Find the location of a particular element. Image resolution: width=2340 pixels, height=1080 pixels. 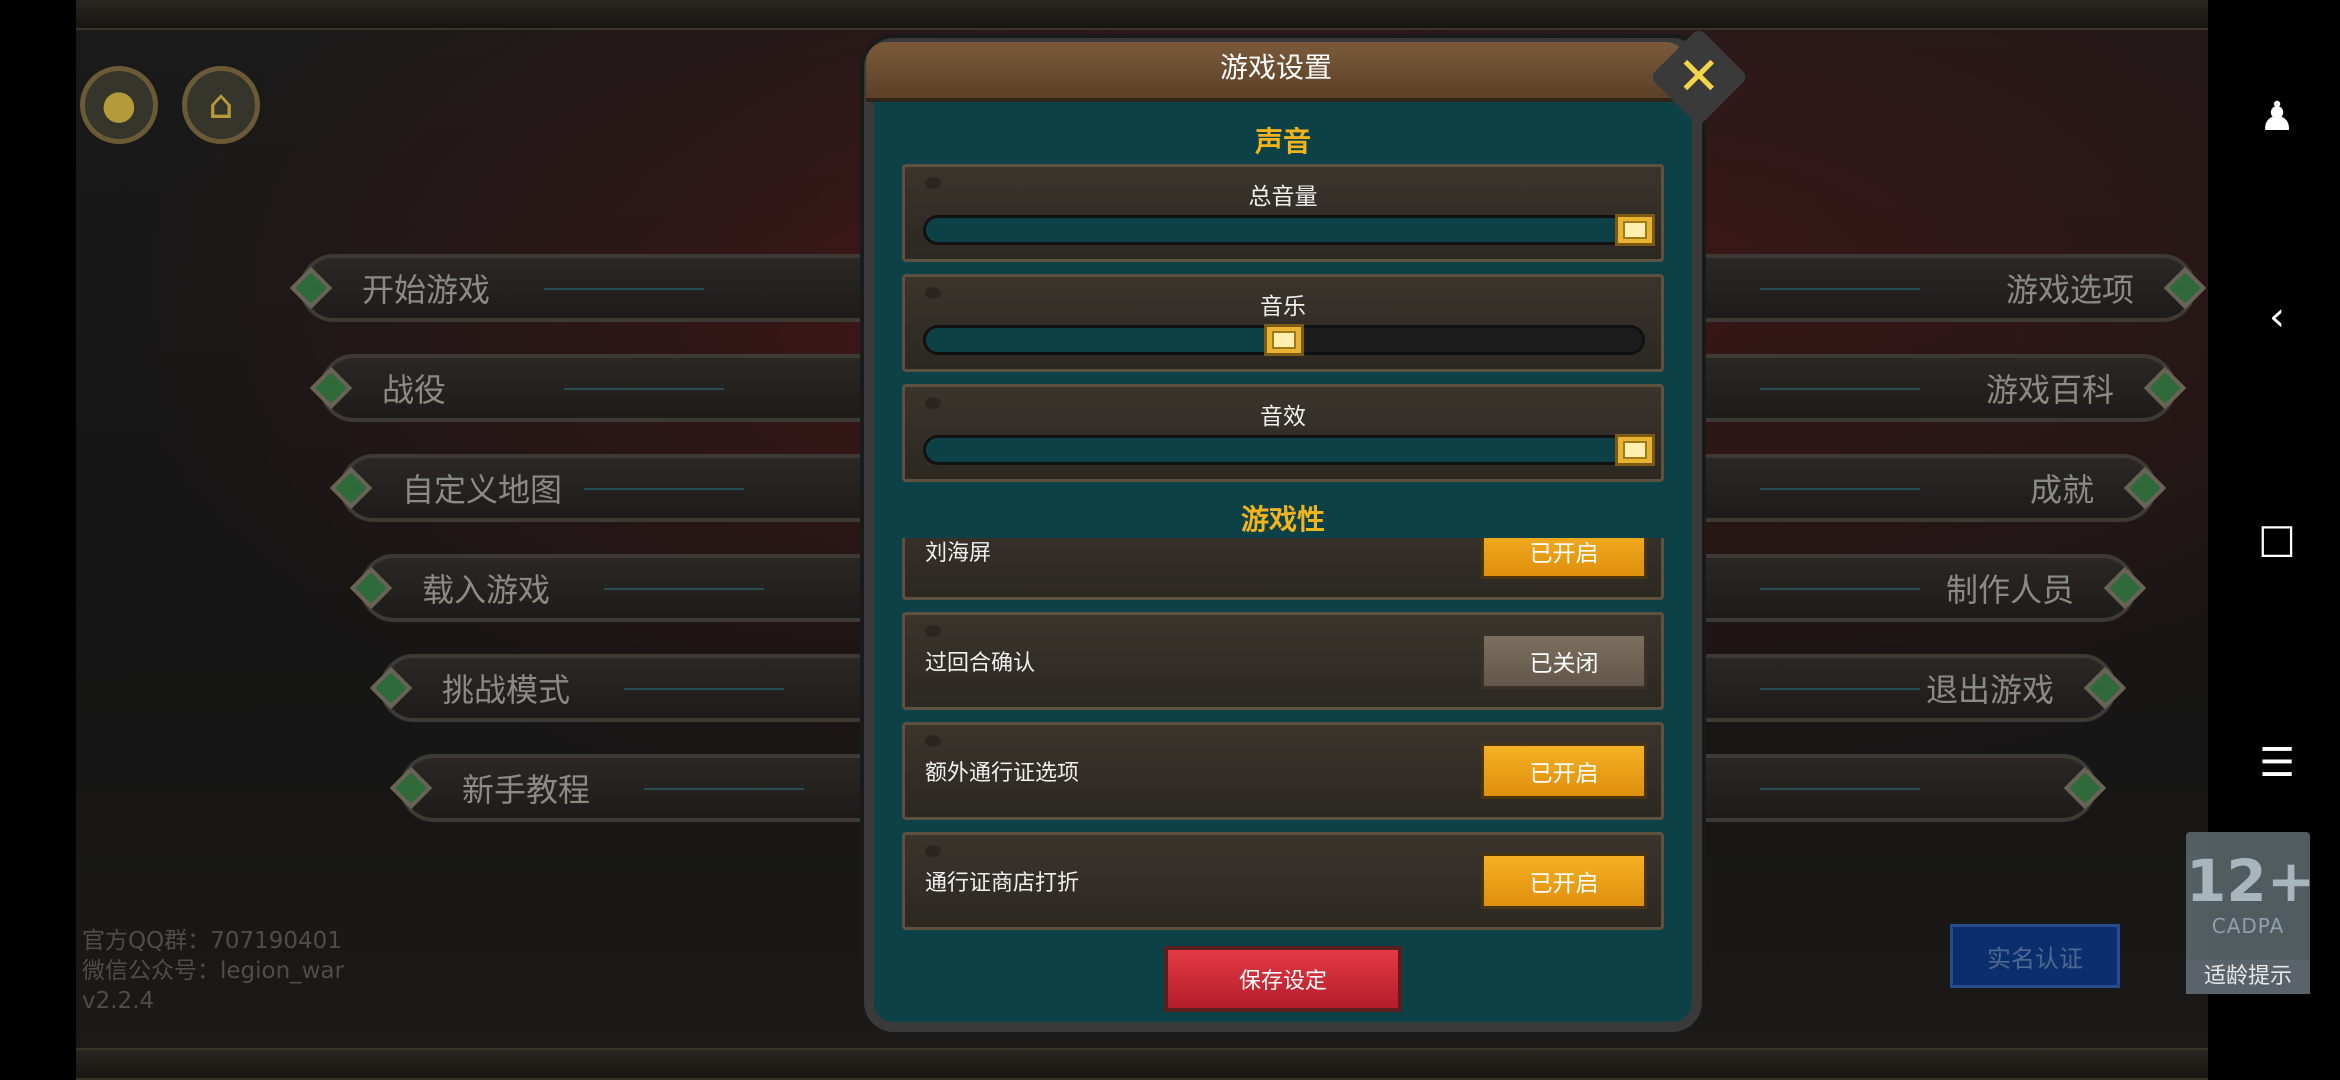

menu-label: 游戏选项 is located at coordinates (2069, 290).